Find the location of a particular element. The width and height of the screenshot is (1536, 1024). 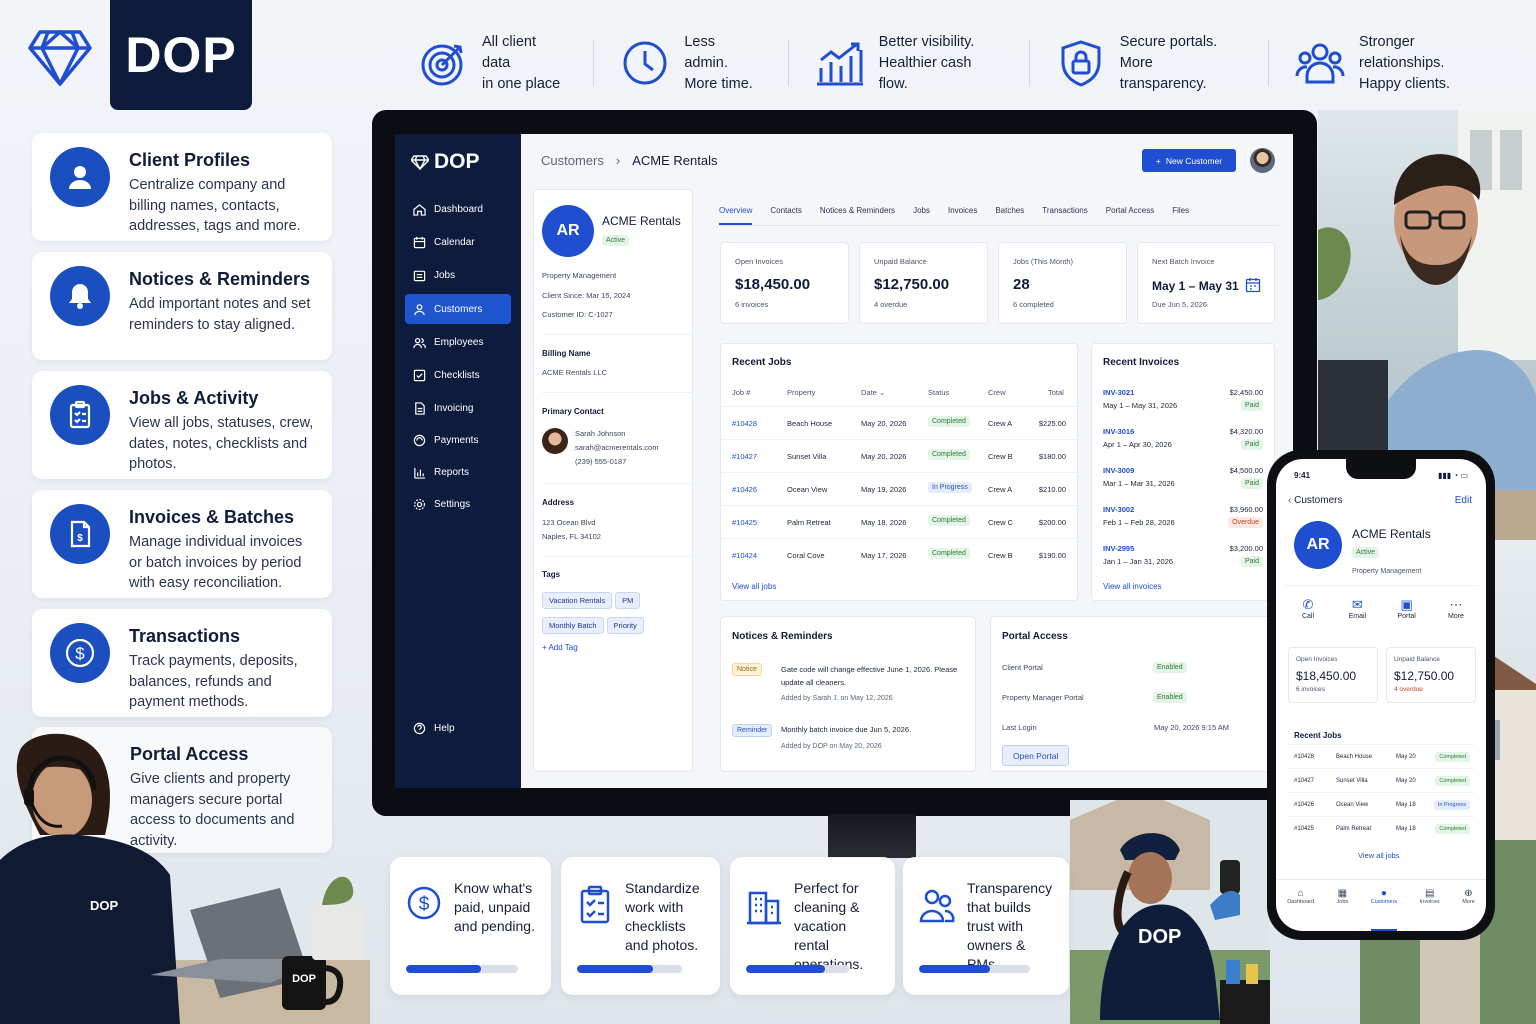

sidebar-item-settings: Settings is located at coordinates (458, 504).